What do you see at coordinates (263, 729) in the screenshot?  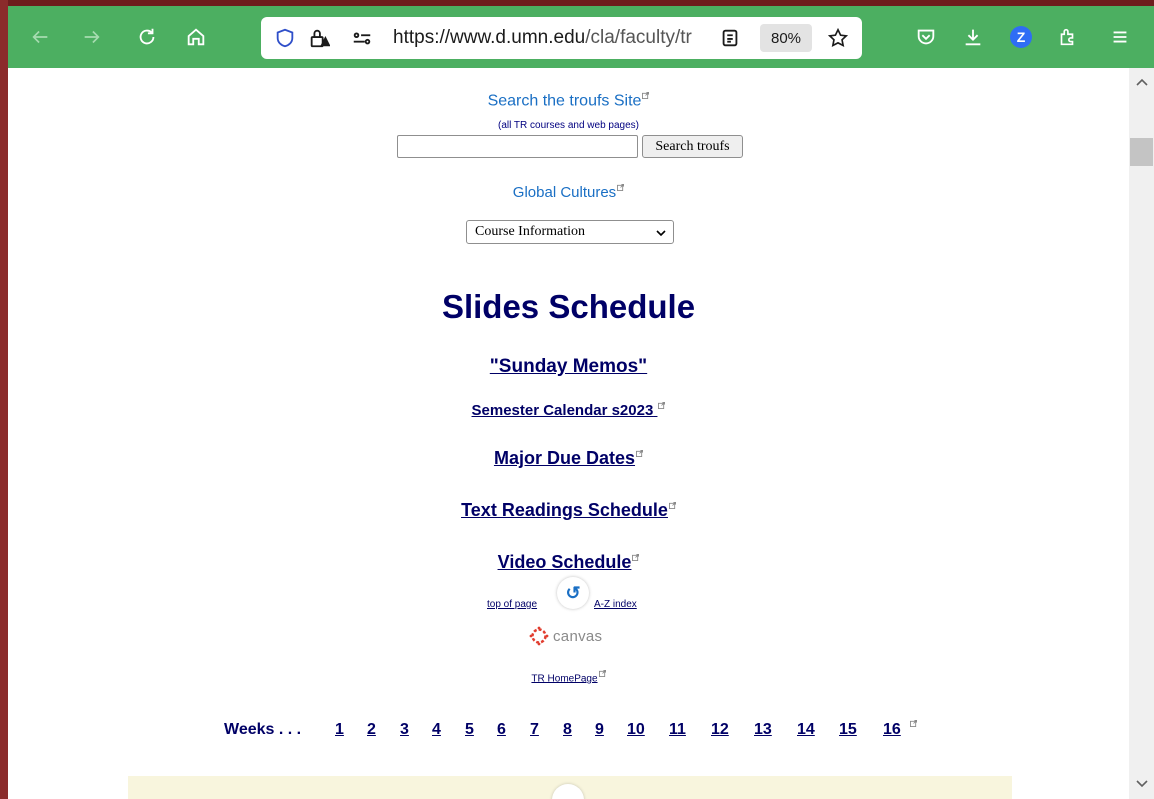 I see `weeks-label: Weeks . . .` at bounding box center [263, 729].